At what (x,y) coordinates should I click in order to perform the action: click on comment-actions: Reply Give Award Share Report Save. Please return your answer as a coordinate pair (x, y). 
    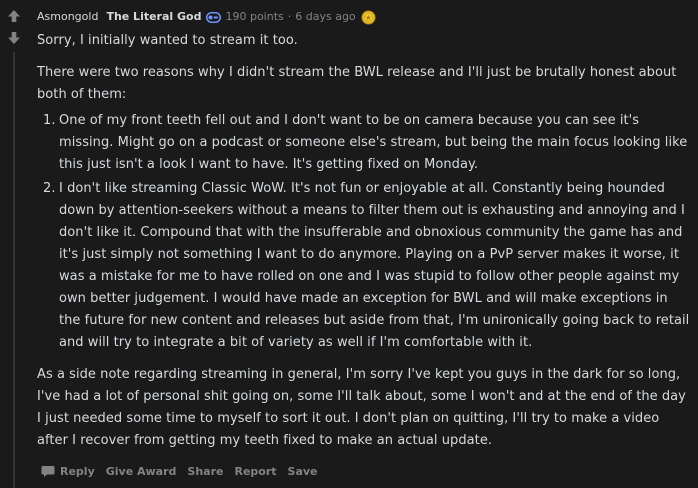
    Looking at the image, I should click on (185, 471).